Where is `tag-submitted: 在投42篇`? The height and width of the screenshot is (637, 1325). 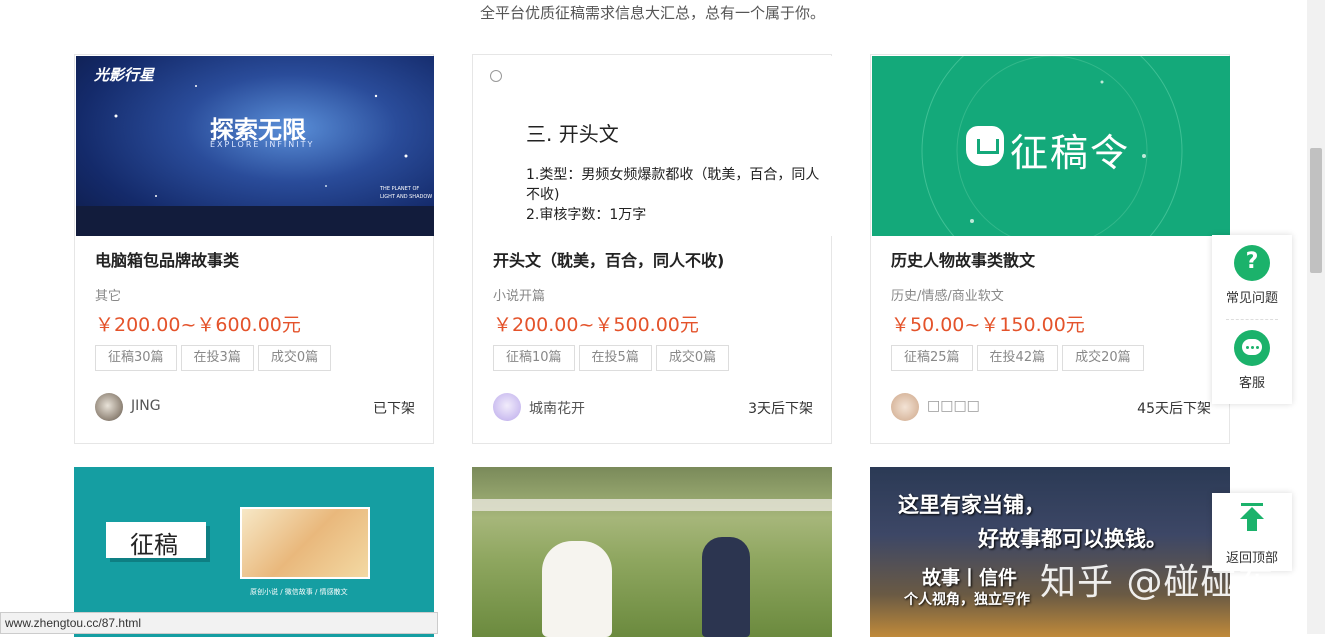
tag-submitted: 在投42篇 is located at coordinates (1017, 358).